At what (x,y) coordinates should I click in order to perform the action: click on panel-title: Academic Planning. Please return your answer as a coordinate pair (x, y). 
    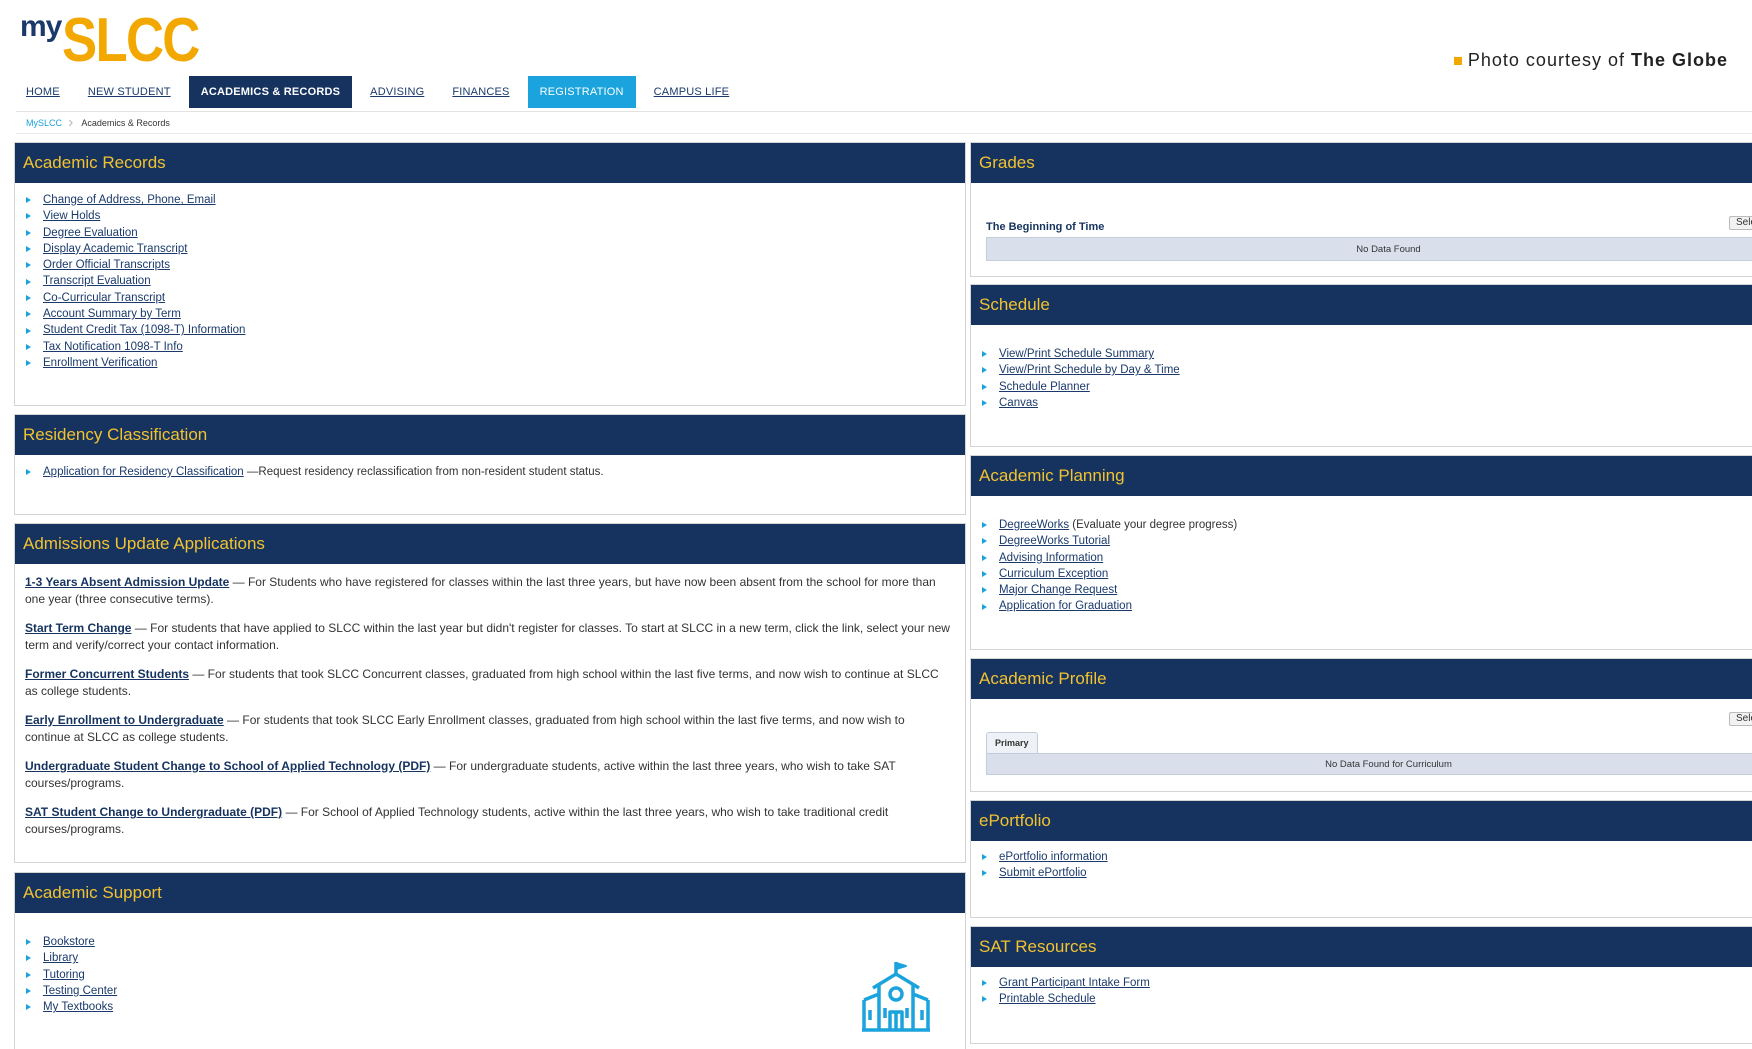
    Looking at the image, I should click on (1052, 475).